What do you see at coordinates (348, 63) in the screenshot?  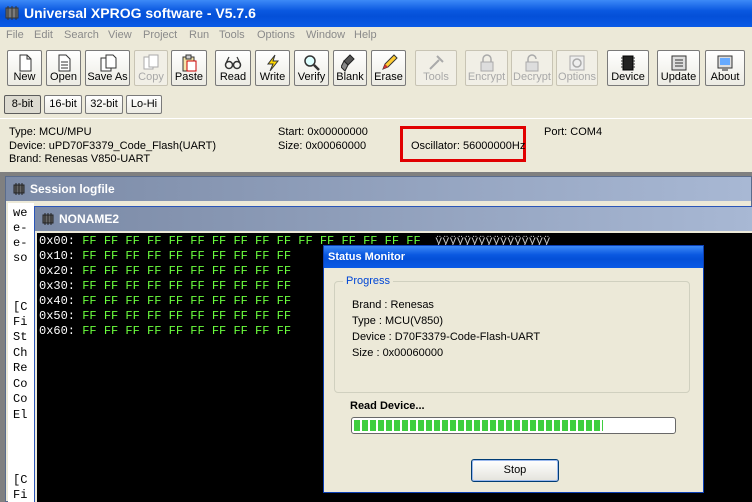 I see `blank-brush-icon` at bounding box center [348, 63].